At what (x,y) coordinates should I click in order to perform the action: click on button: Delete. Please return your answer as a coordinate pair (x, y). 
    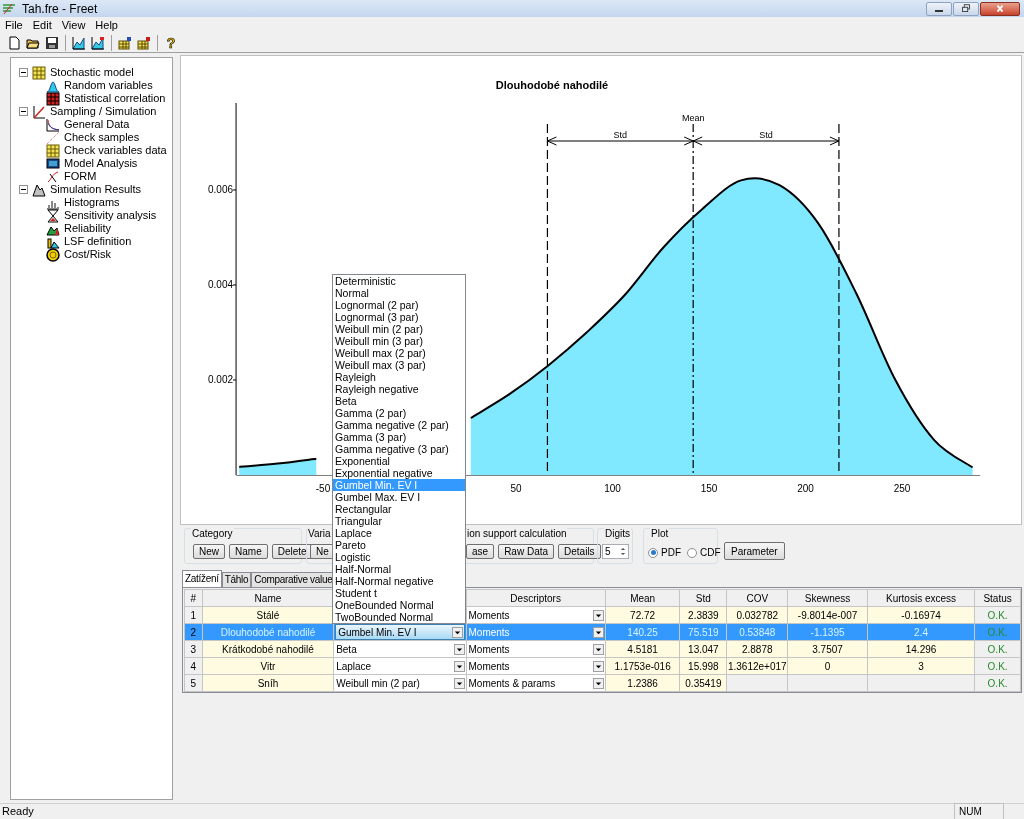
    Looking at the image, I should click on (292, 551).